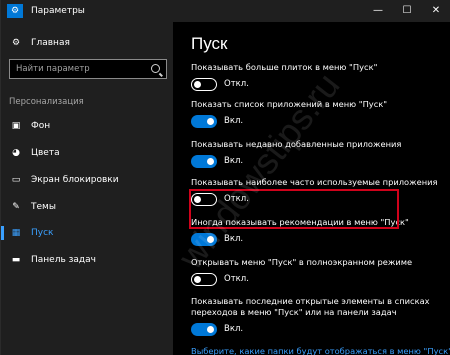 The width and height of the screenshot is (450, 355). What do you see at coordinates (87, 233) in the screenshot?
I see `sidebar-item-start: ▦ Пуск` at bounding box center [87, 233].